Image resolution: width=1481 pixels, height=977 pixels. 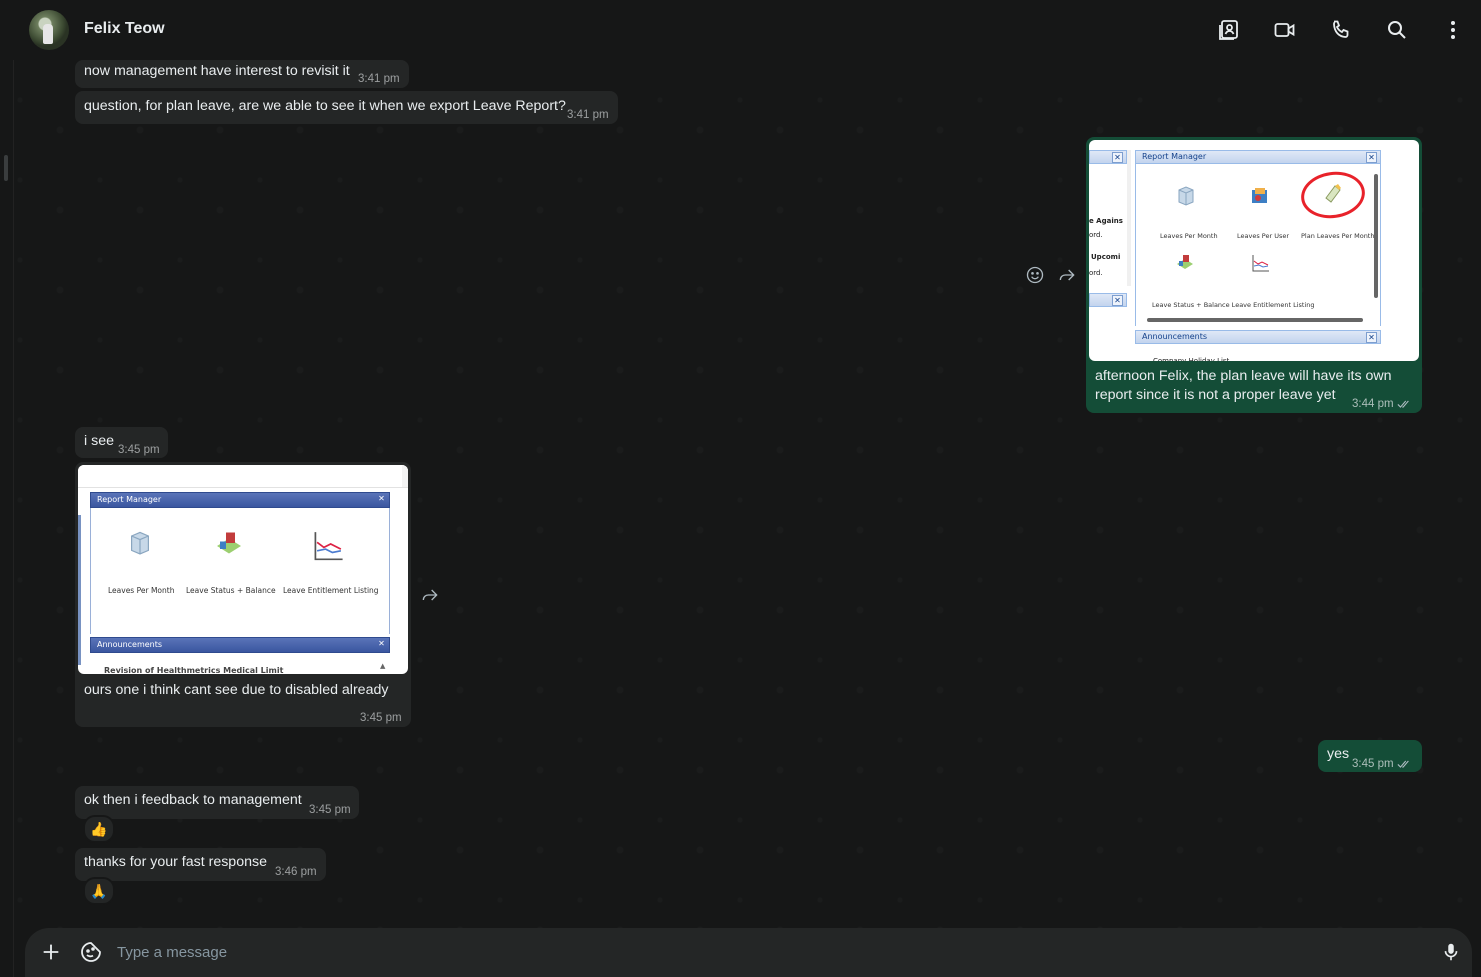 I want to click on microphone-icon, so click(x=1451, y=952).